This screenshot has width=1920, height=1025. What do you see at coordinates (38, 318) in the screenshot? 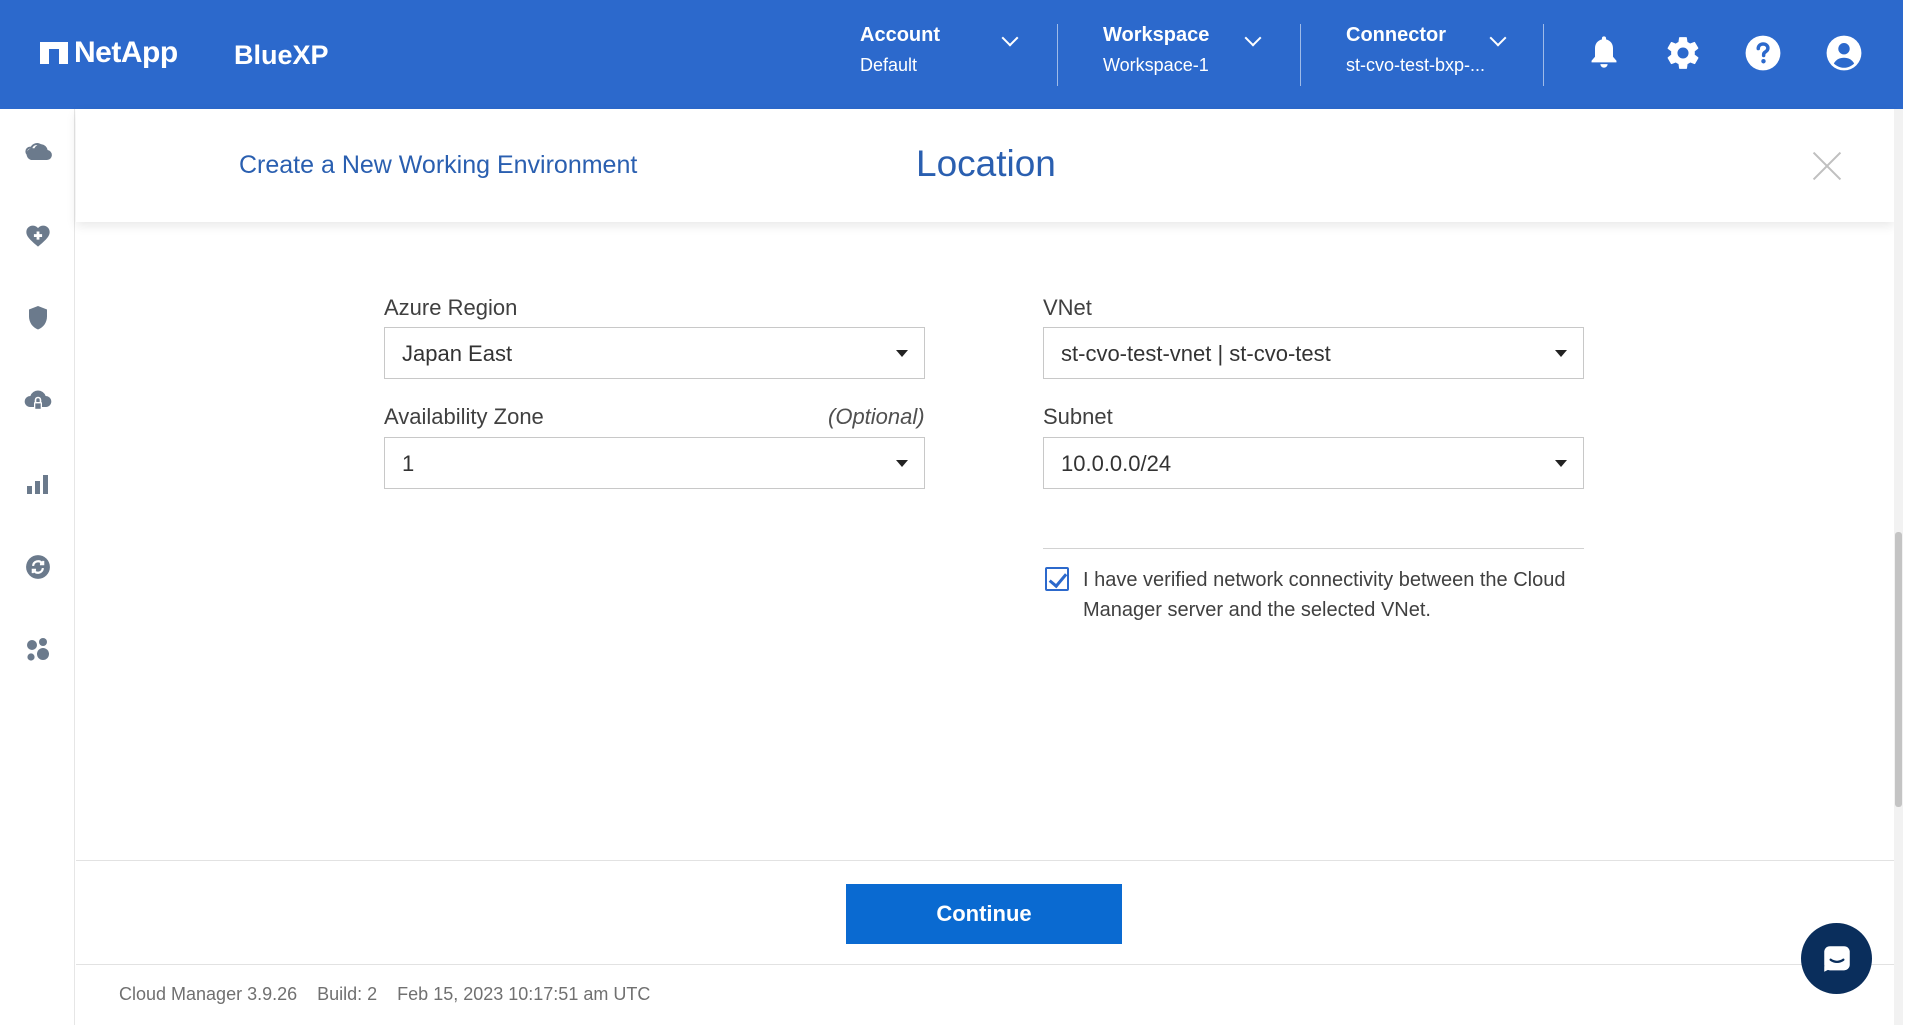
I see `shield-icon` at bounding box center [38, 318].